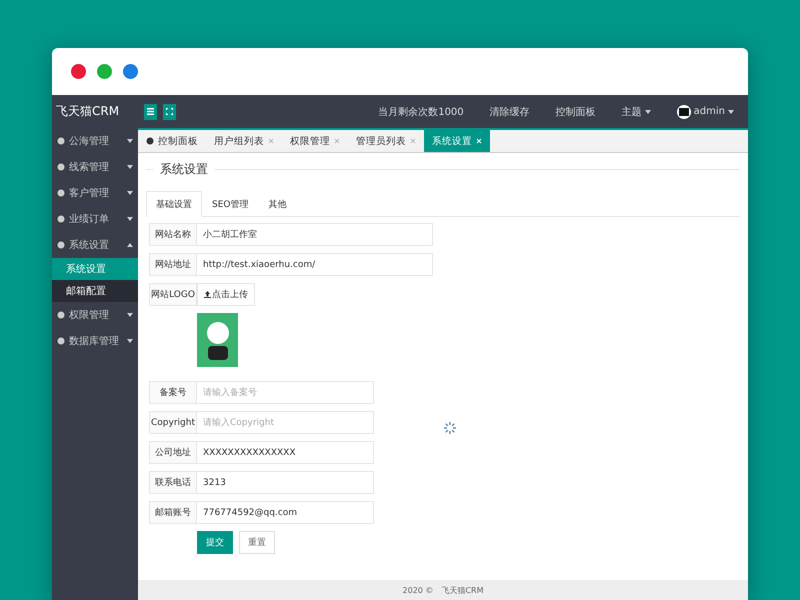 Image resolution: width=800 pixels, height=600 pixels. I want to click on upload-button: 点击上传, so click(226, 294).